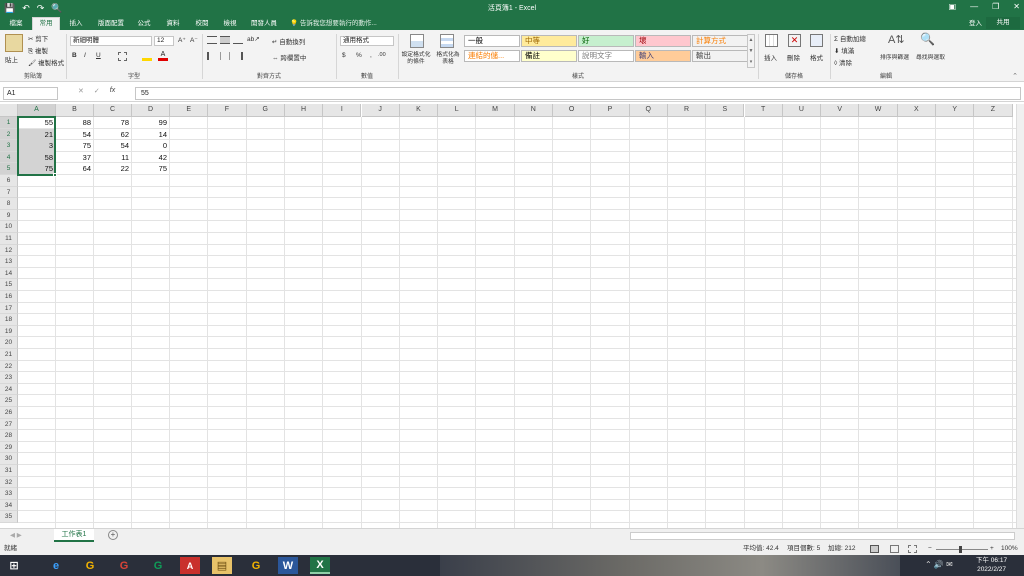 Image resolution: width=1024 pixels, height=576 pixels. I want to click on tab-developer: 開發人員, so click(264, 24).